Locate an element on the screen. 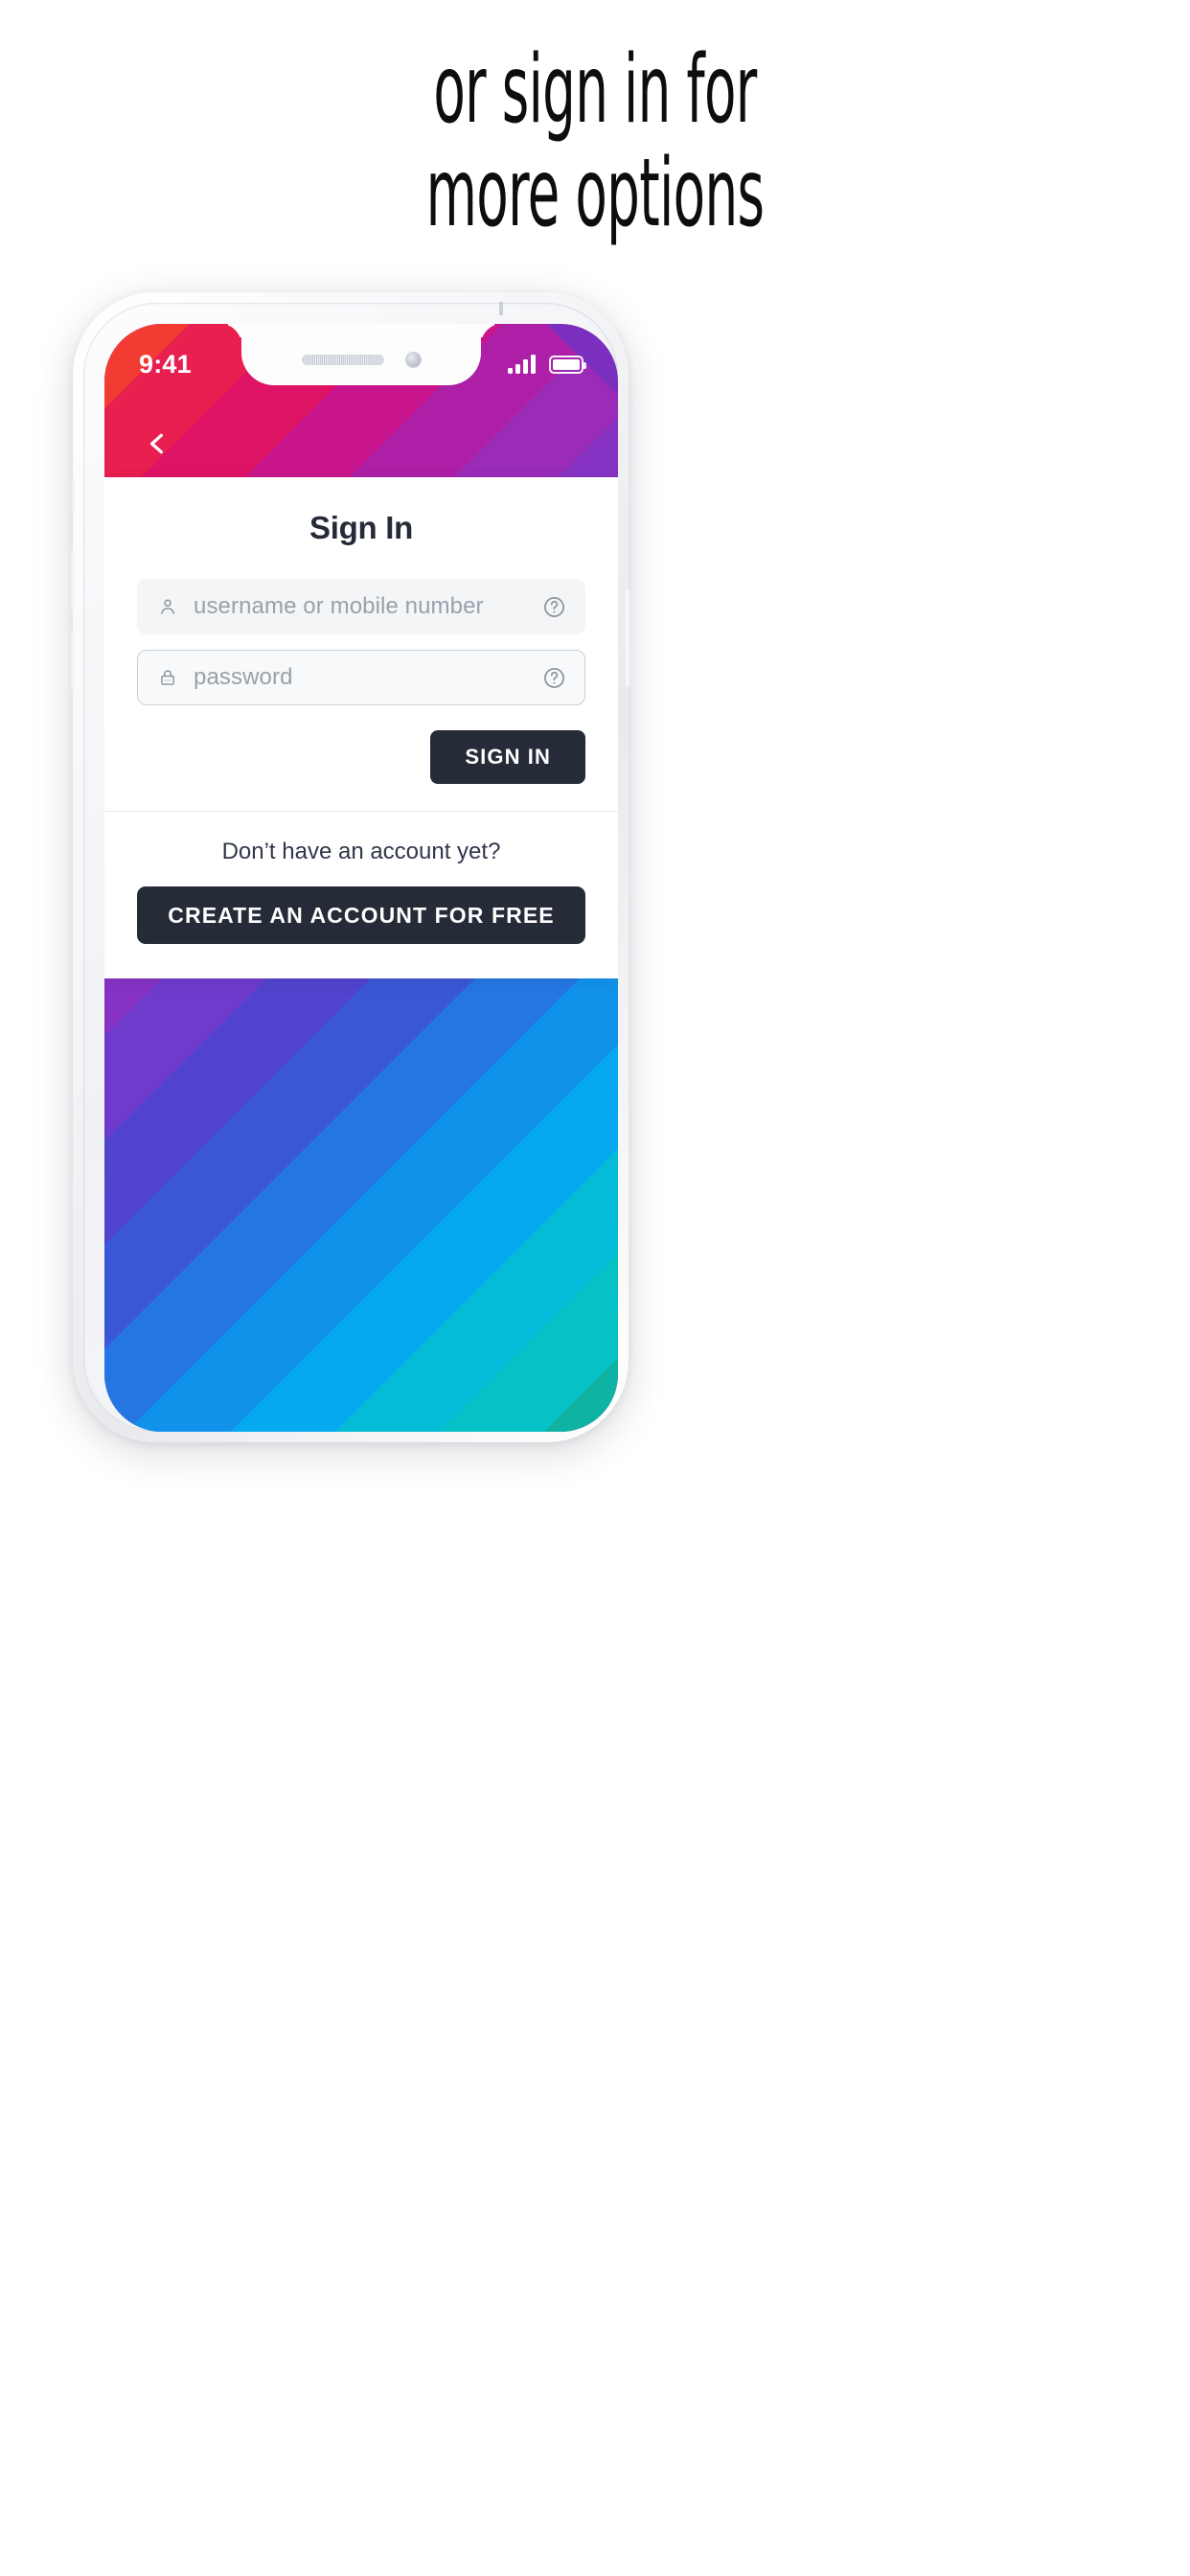  phone-volume-down-button is located at coordinates (72, 661).